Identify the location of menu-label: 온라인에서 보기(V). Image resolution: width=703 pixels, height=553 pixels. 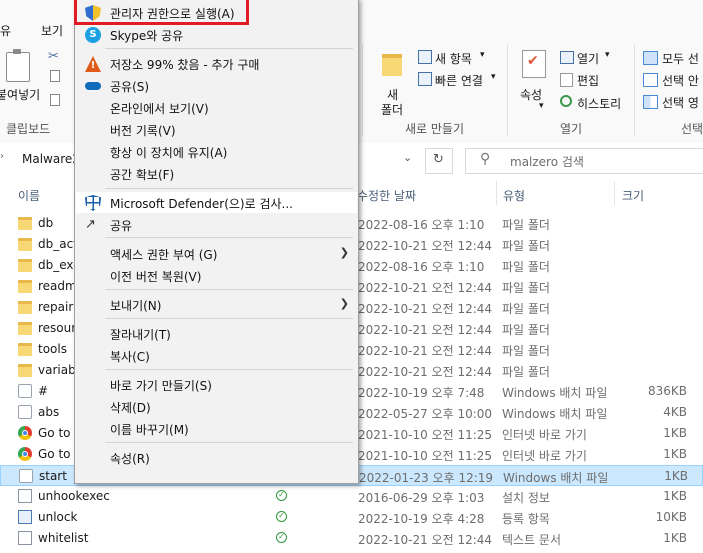
(159, 109).